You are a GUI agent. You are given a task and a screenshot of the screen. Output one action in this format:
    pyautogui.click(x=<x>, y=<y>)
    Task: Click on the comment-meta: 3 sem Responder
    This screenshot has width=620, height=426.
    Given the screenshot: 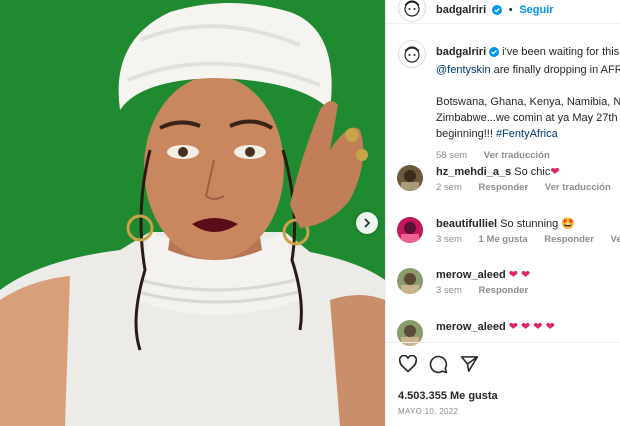 What is the action you would take?
    pyautogui.click(x=482, y=290)
    